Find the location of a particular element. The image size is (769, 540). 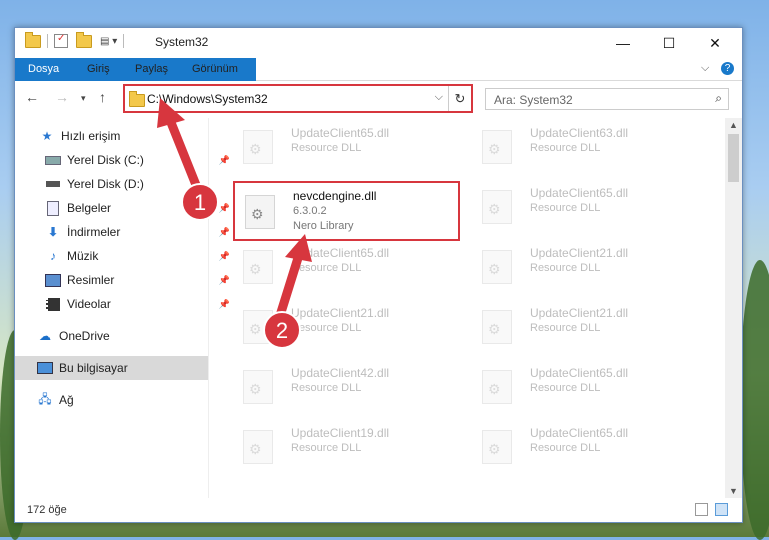

sidebar-item-this-pc: Bu bilgisayar is located at coordinates (111, 368).